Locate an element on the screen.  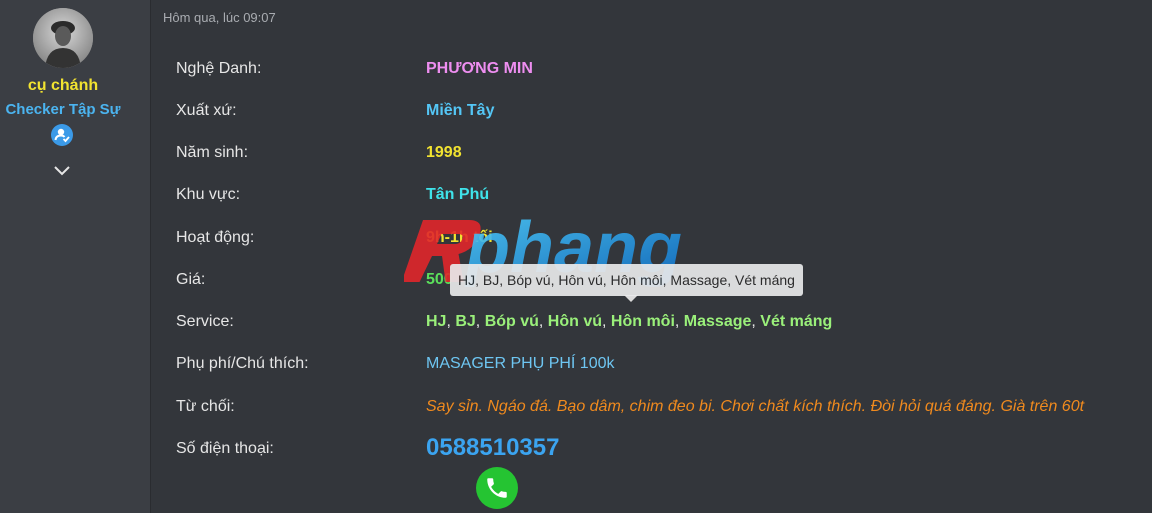
value-area: Tân Phú is located at coordinates (458, 194).